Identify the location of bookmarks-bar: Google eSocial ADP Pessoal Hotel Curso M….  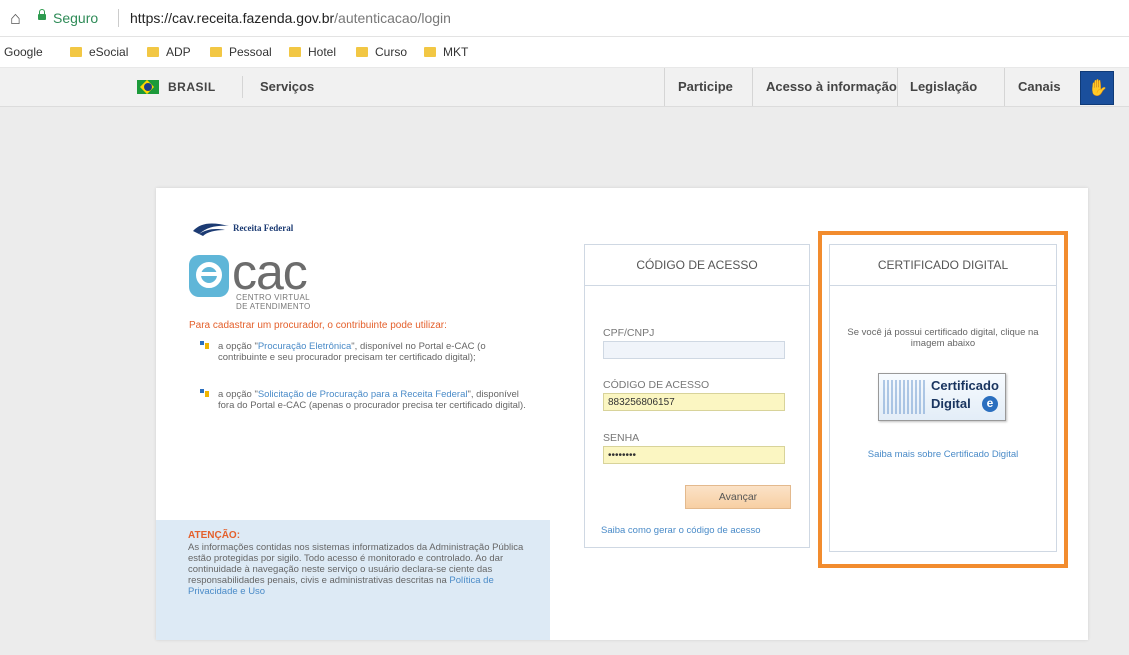
(564, 52).